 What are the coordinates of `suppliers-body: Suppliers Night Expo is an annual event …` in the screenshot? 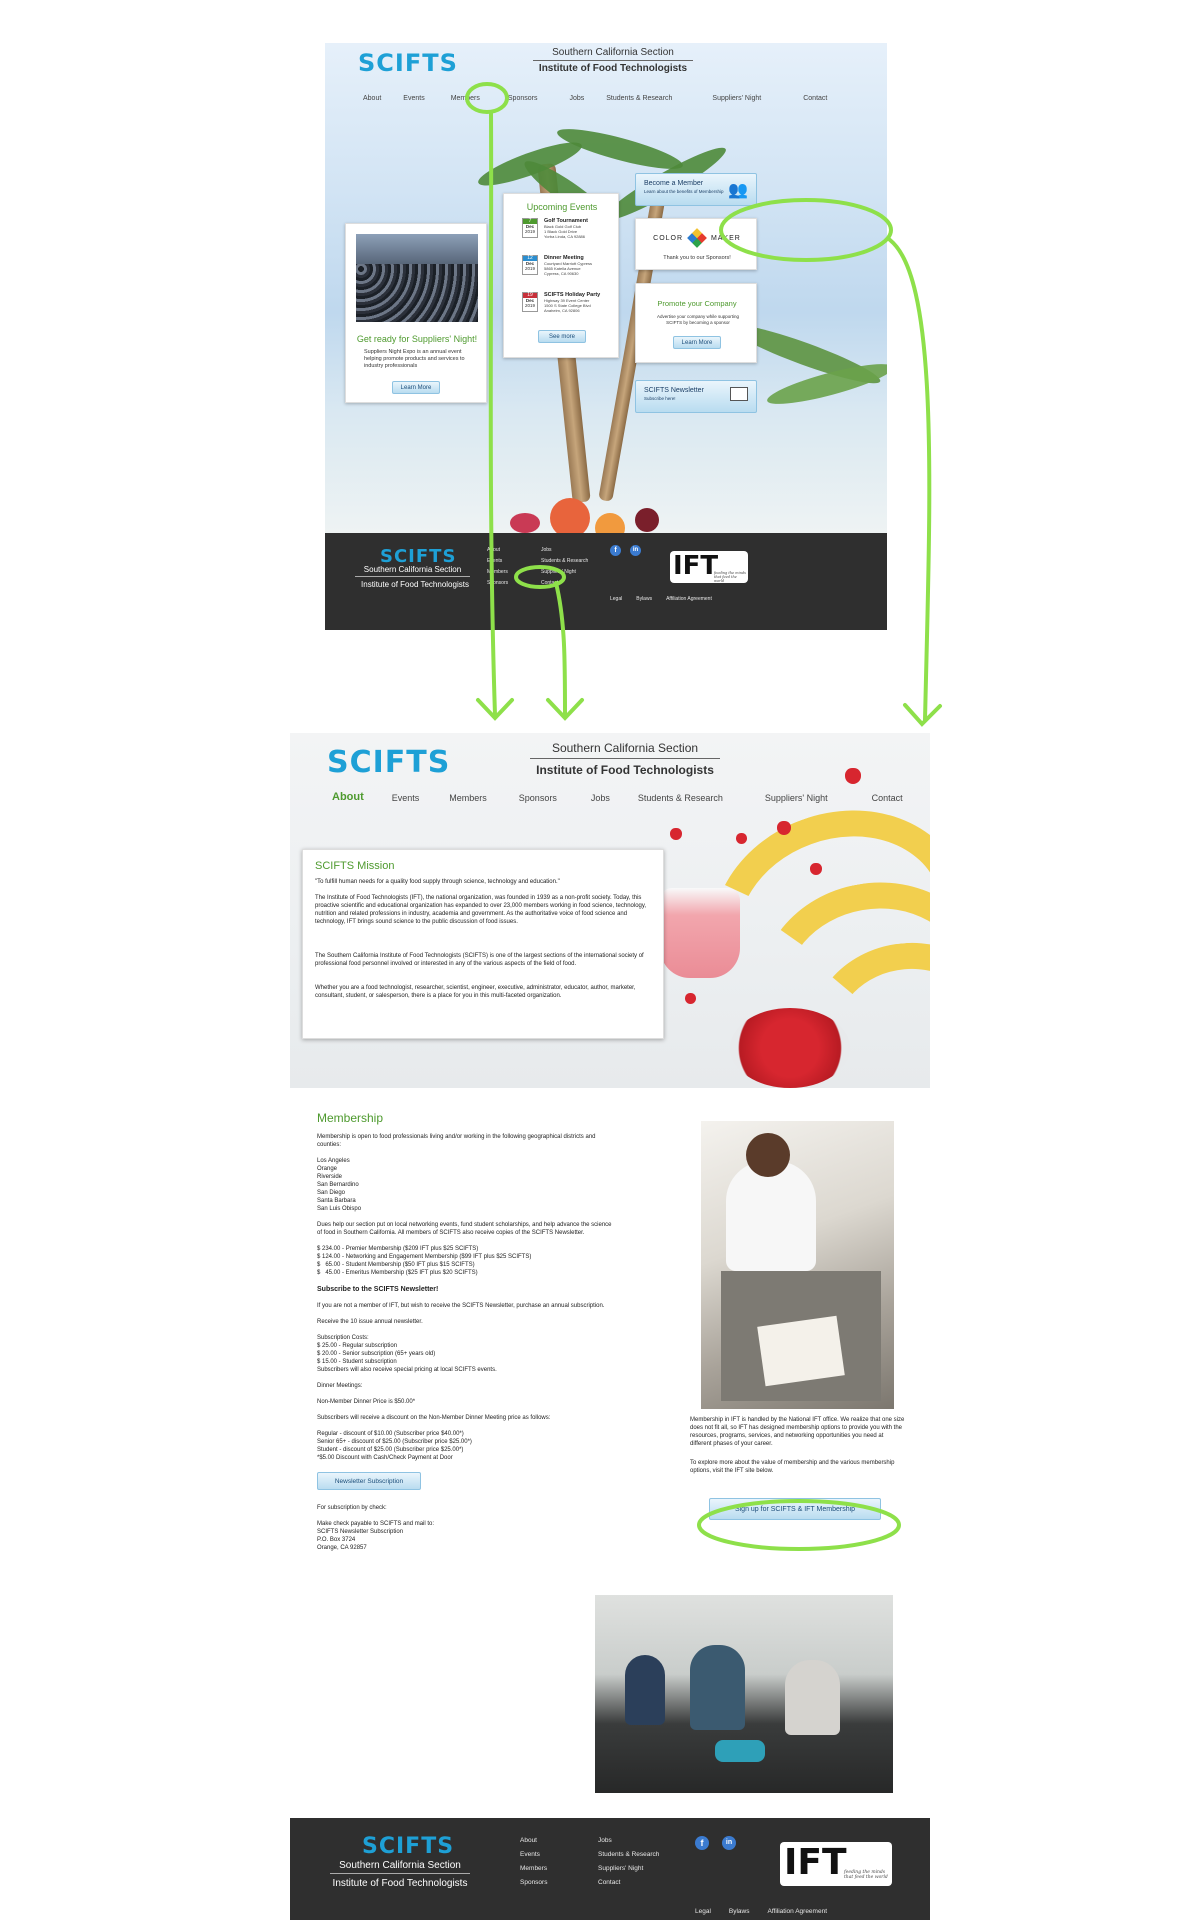 It's located at (414, 359).